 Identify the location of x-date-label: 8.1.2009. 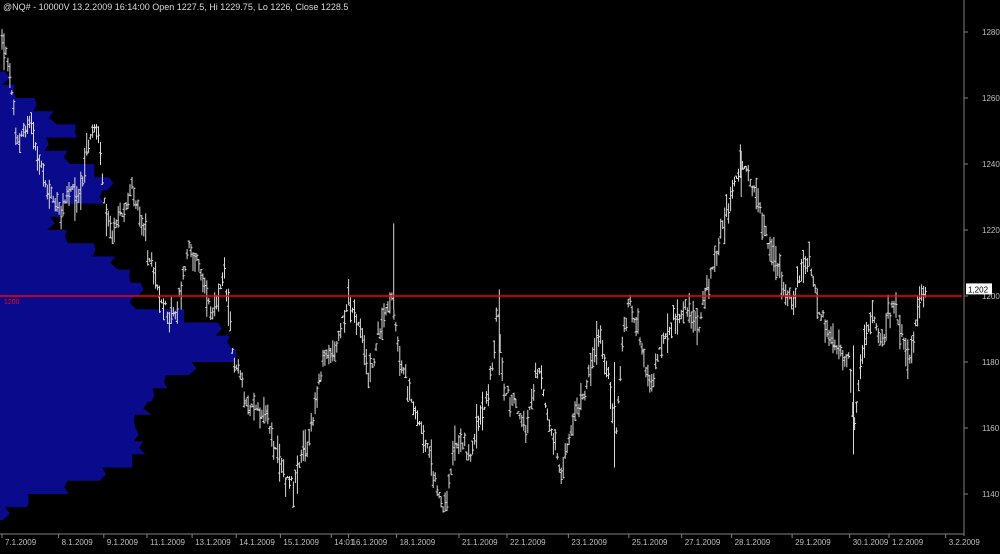
(78, 542).